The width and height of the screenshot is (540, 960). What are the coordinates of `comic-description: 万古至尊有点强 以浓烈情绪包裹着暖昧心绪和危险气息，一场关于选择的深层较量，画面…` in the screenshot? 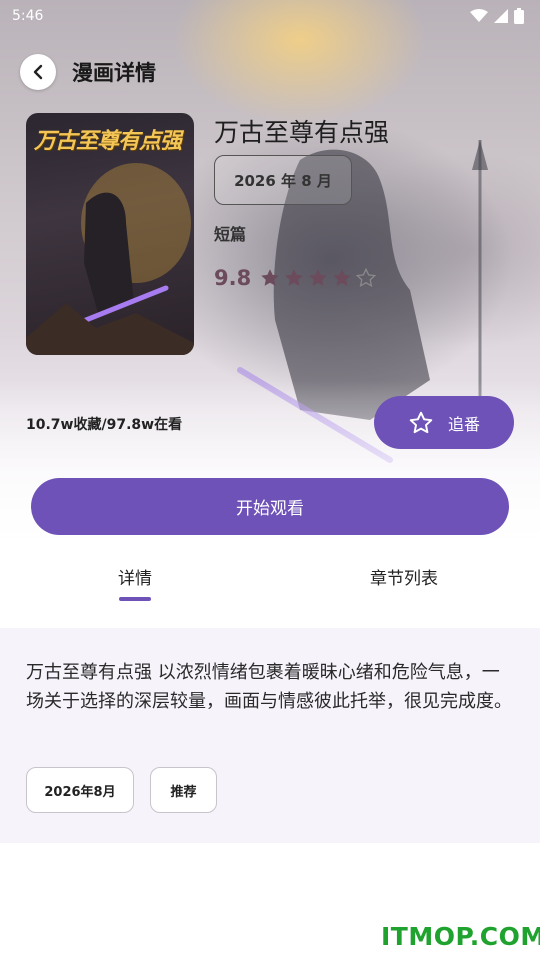 It's located at (269, 687).